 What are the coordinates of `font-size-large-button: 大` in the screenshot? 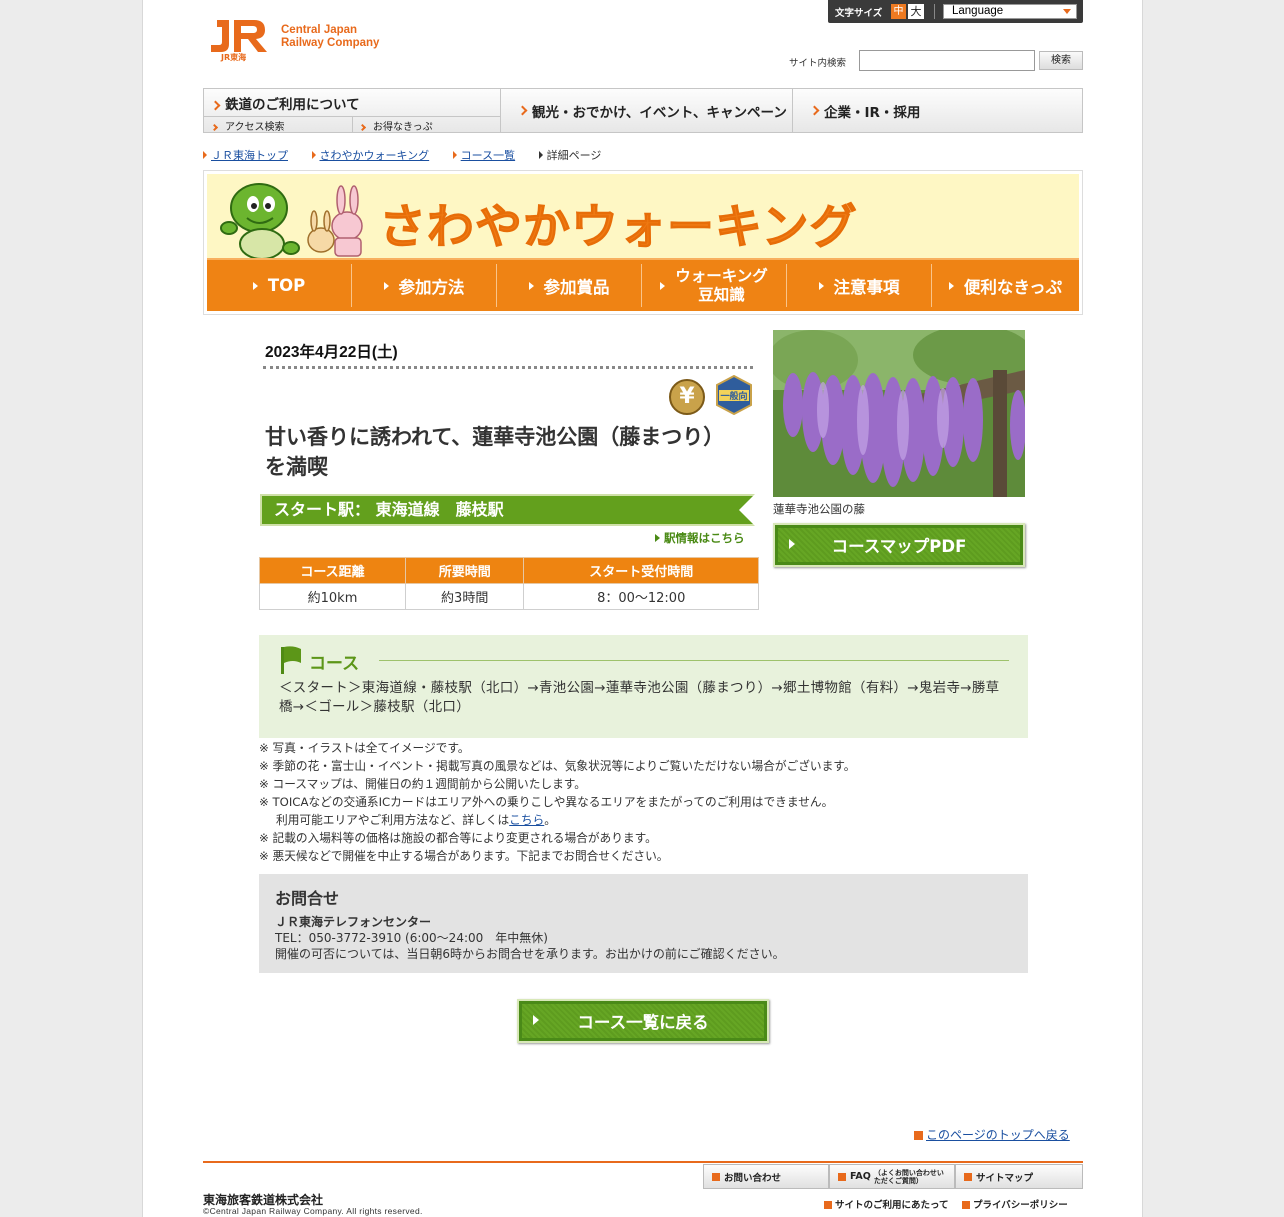 It's located at (916, 11).